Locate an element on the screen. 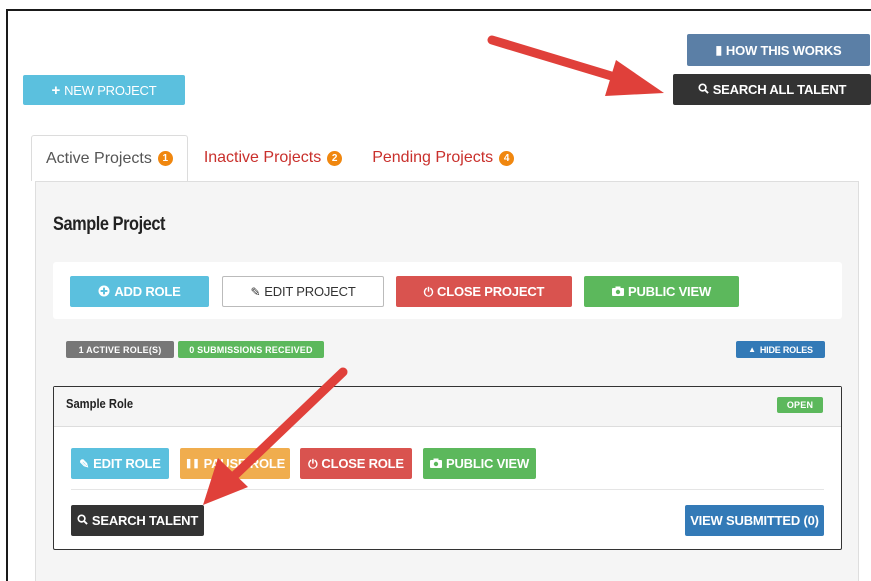 Image resolution: width=871 pixels, height=581 pixels. pause-icon: ❚❚ is located at coordinates (192, 463).